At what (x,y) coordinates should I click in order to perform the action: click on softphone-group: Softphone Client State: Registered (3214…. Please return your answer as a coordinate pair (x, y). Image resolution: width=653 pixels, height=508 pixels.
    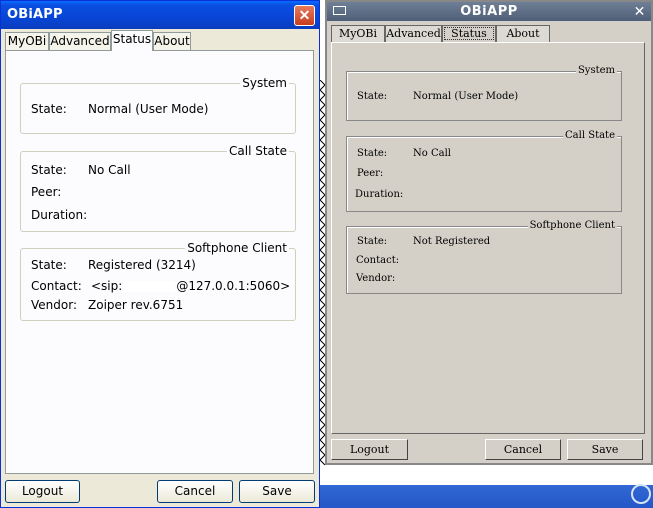
    Looking at the image, I should click on (158, 281).